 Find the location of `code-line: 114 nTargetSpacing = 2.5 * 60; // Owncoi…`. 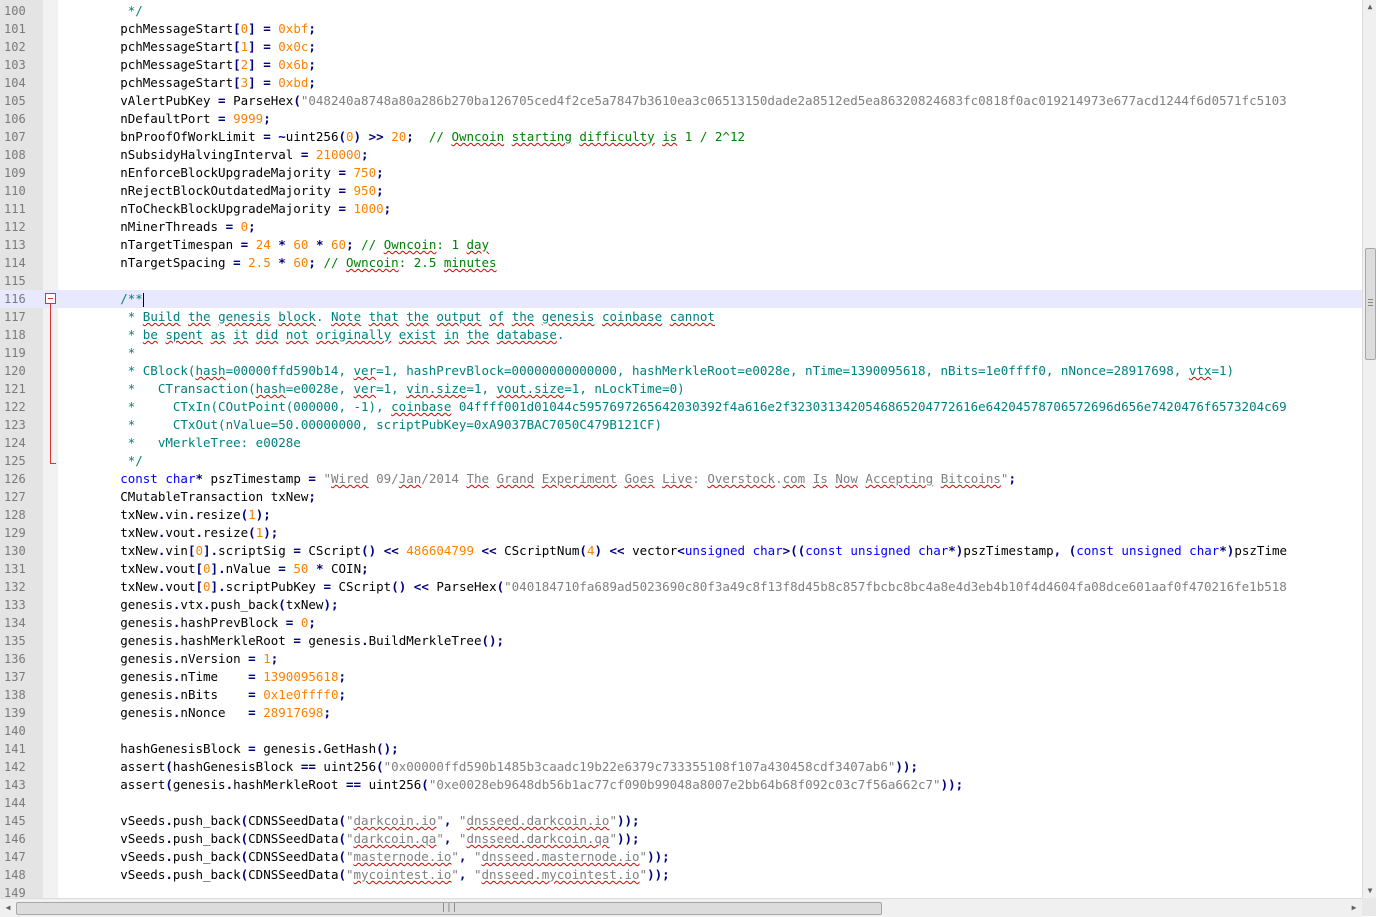

code-line: 114 nTargetSpacing = 2.5 * 60; // Owncoi… is located at coordinates (681, 263).